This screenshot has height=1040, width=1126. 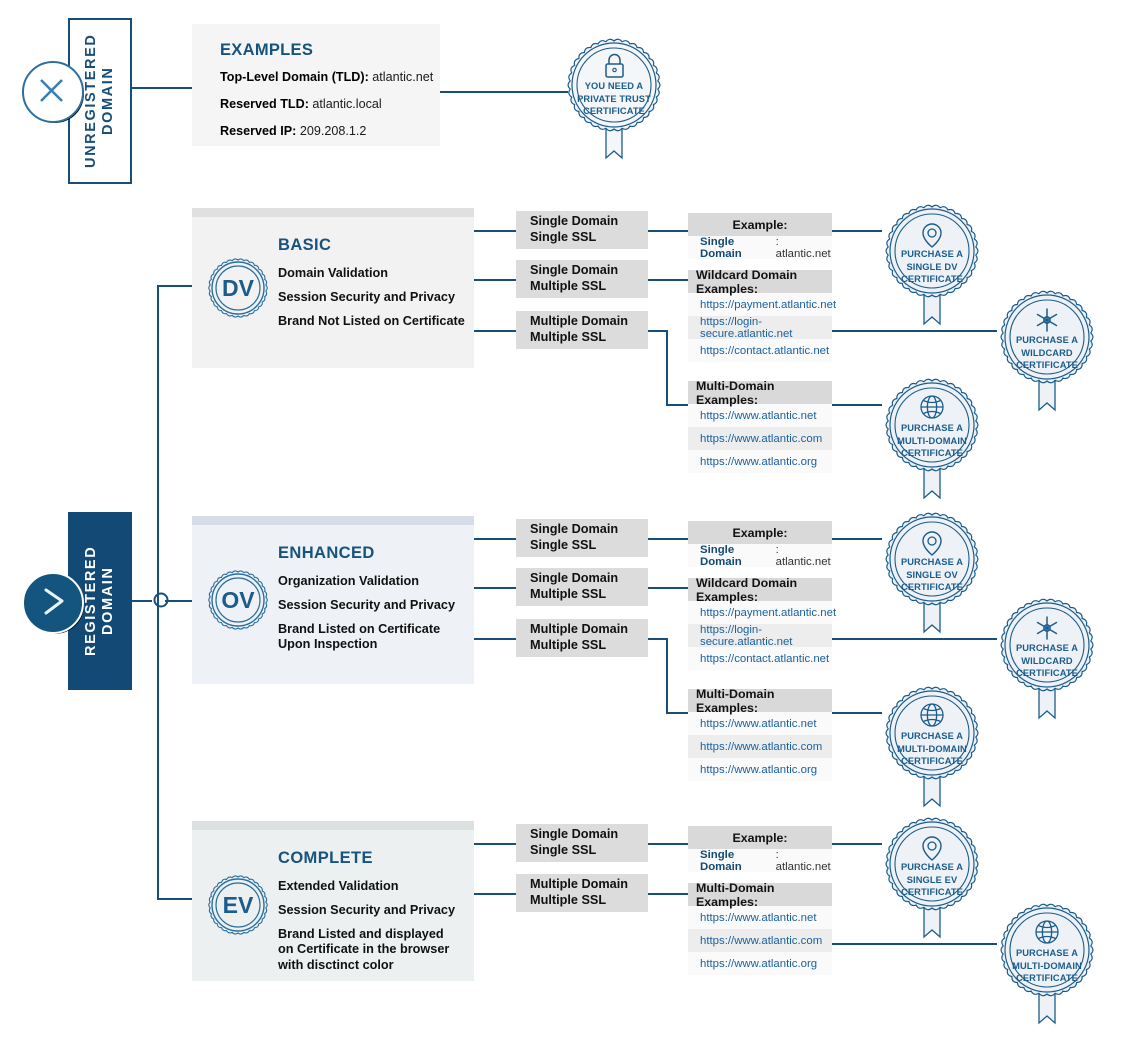 What do you see at coordinates (760, 248) in the screenshot?
I see `example-table-row: Single Domain: atlantic.net` at bounding box center [760, 248].